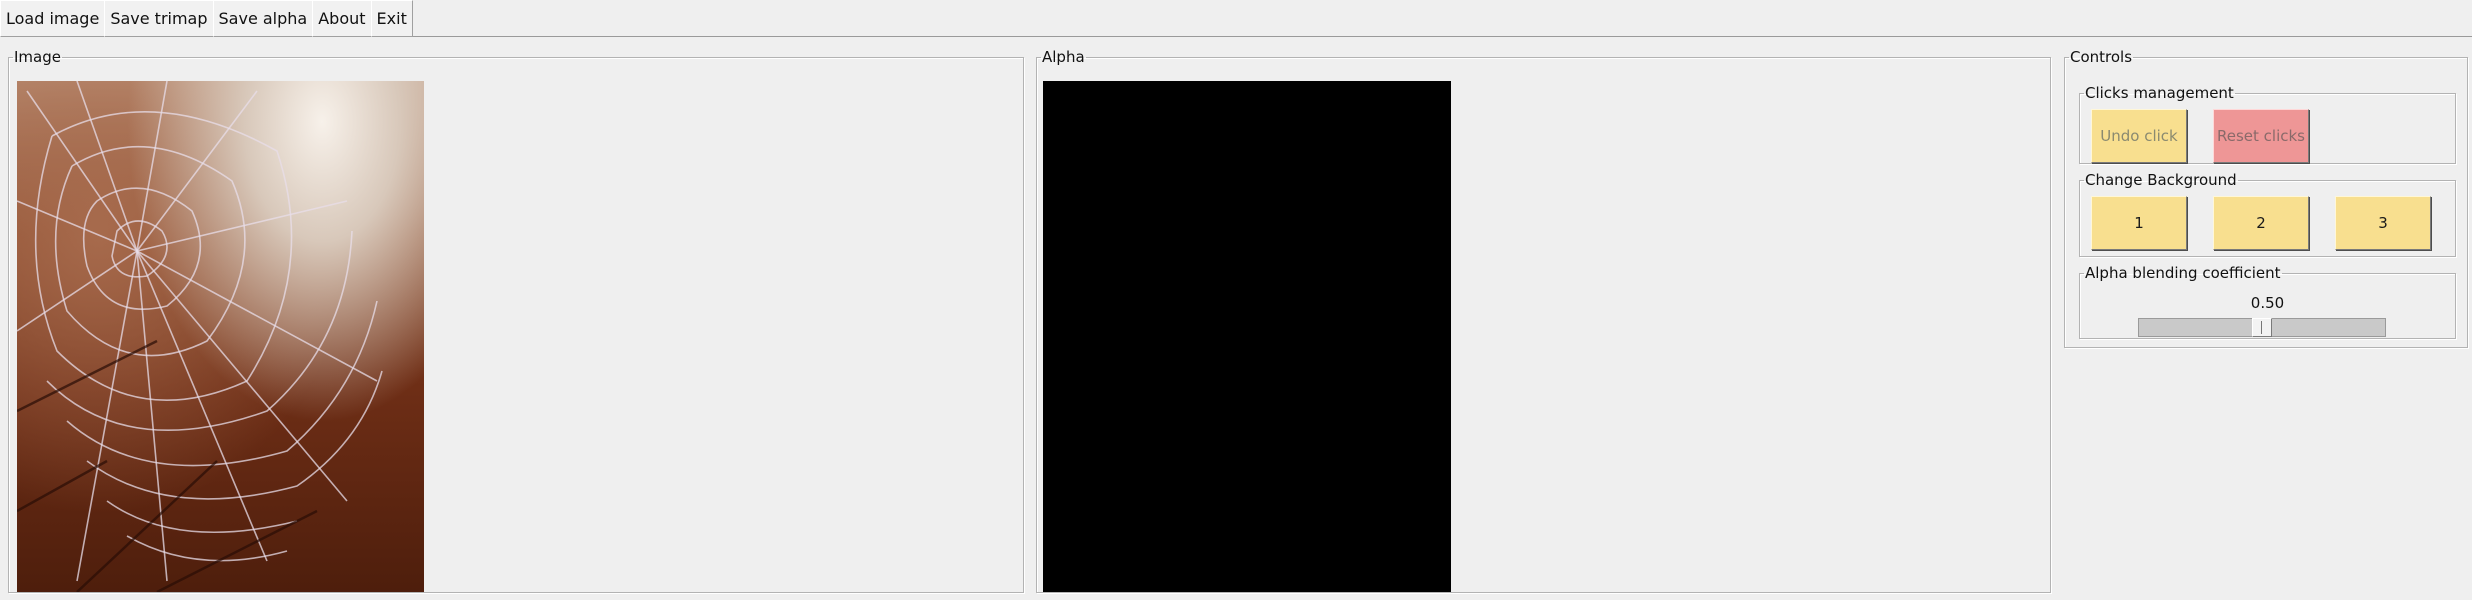  I want to click on background-1-button: 1, so click(2139, 223).